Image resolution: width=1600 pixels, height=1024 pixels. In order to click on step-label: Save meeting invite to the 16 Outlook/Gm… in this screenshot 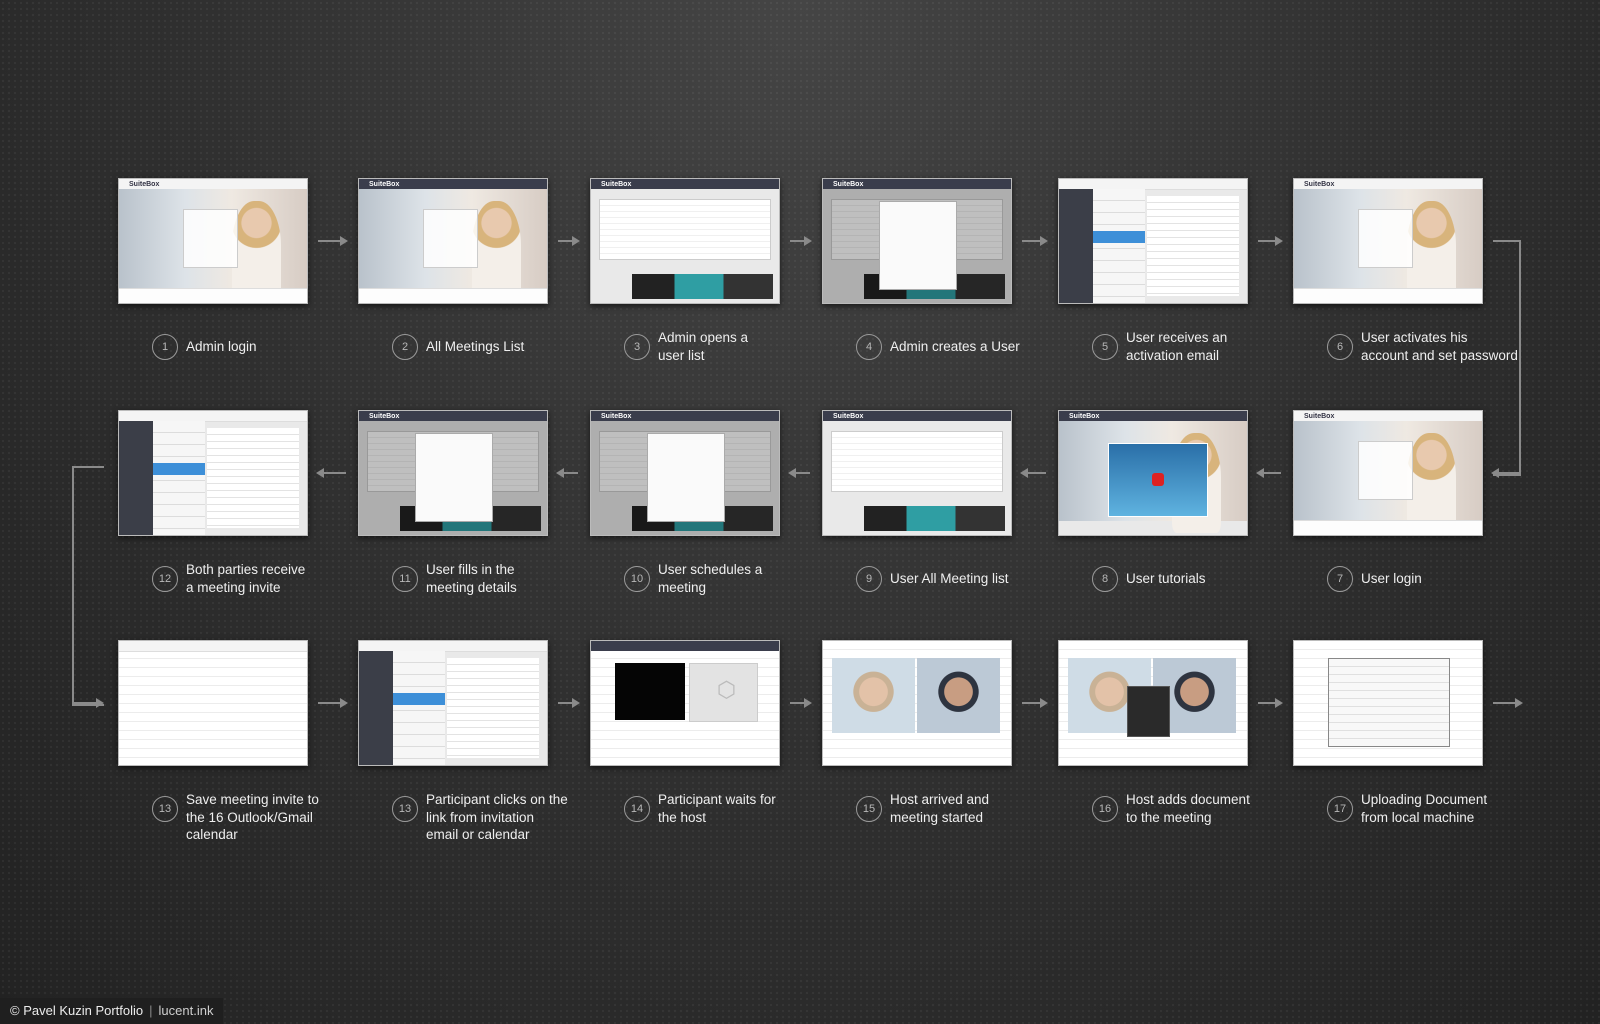, I will do `click(252, 817)`.